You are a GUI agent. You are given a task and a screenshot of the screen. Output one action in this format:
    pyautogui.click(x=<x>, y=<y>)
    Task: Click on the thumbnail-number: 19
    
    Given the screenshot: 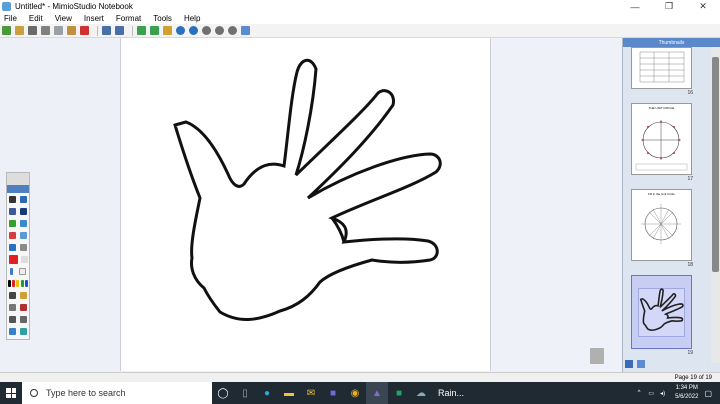 What is the action you would take?
    pyautogui.click(x=690, y=353)
    